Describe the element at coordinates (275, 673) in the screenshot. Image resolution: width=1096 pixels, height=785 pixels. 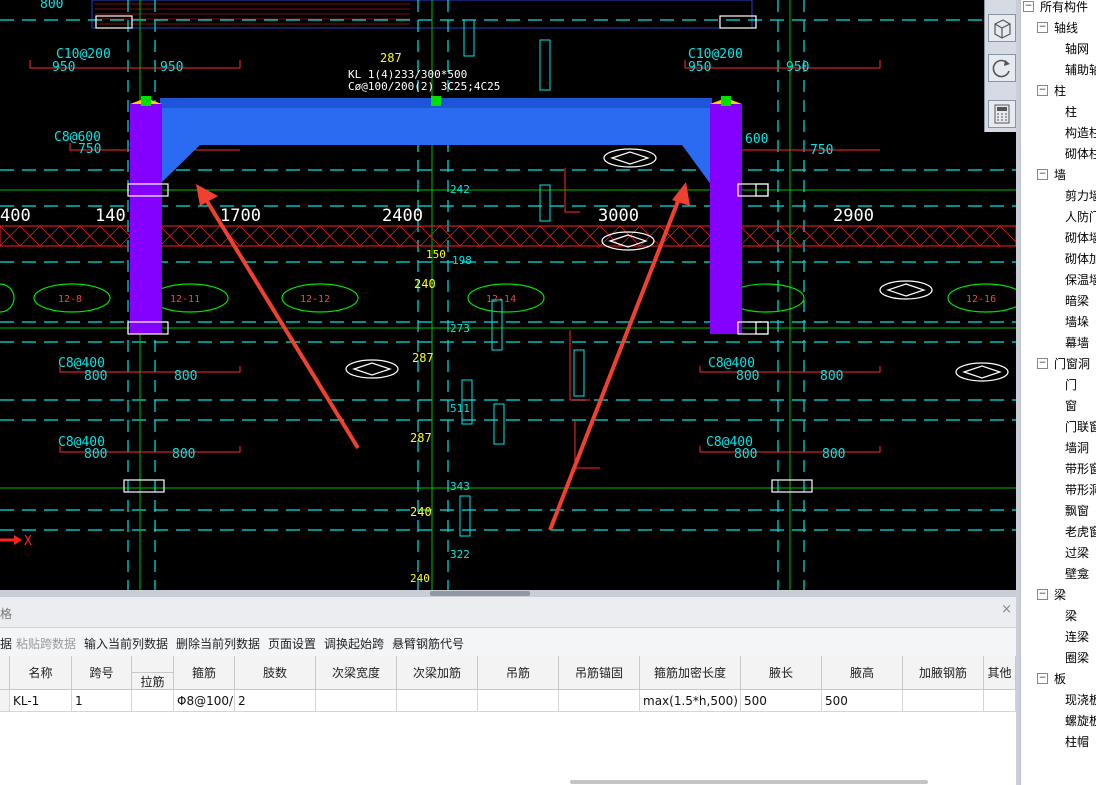
I see `col-header: 肢数` at that location.